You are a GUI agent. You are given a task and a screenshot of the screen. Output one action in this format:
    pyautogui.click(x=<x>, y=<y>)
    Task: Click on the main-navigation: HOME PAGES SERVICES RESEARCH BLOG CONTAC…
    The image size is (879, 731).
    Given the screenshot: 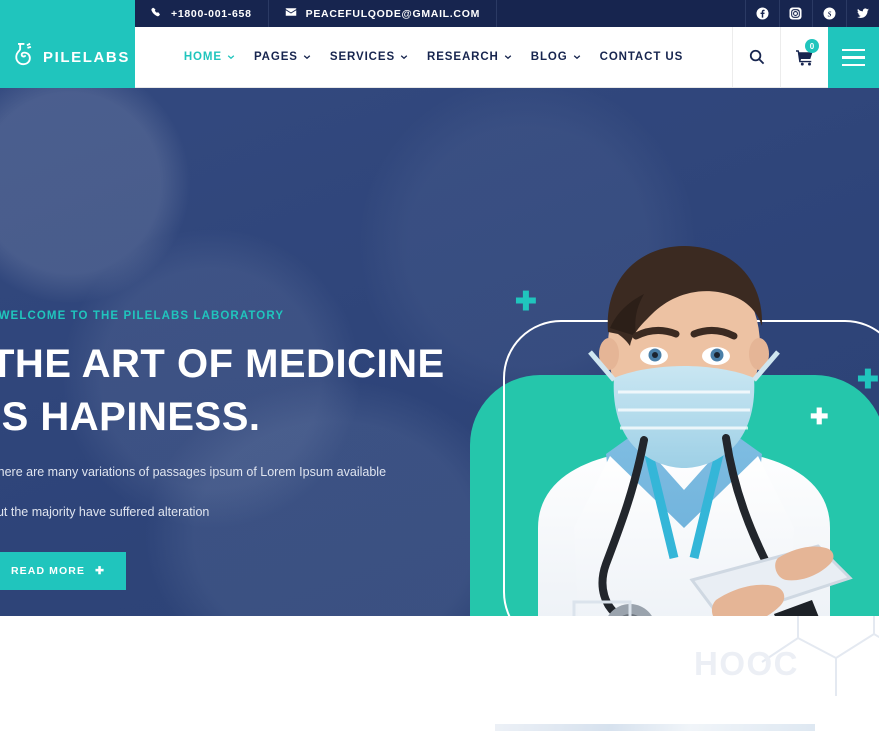 What is the action you would take?
    pyautogui.click(x=433, y=57)
    